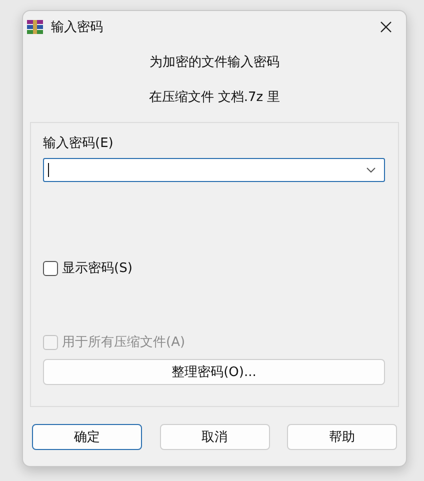 The image size is (424, 481). What do you see at coordinates (214, 170) in the screenshot?
I see `password-field` at bounding box center [214, 170].